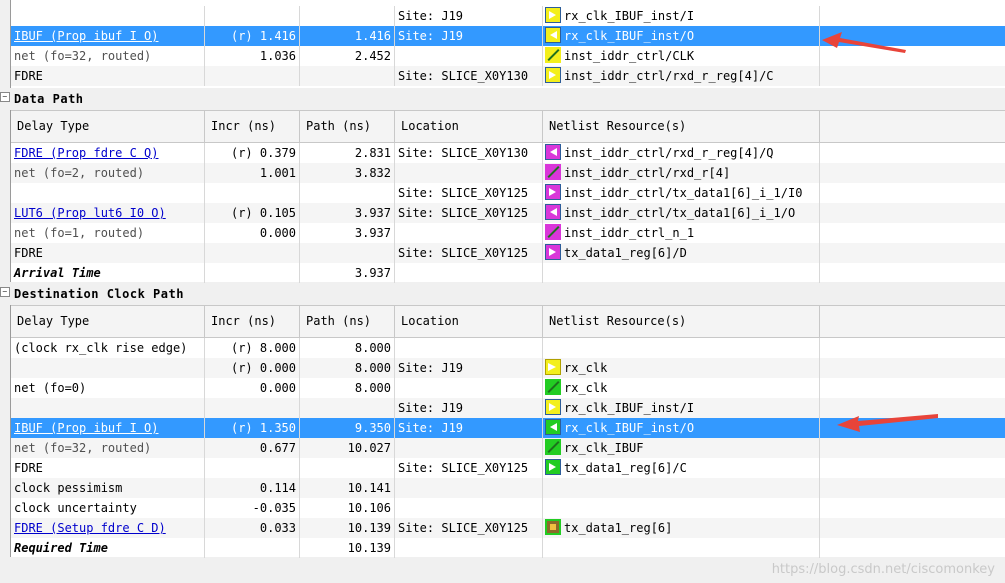 This screenshot has width=1005, height=583. I want to click on incr-cell: 0.000, so click(252, 388).